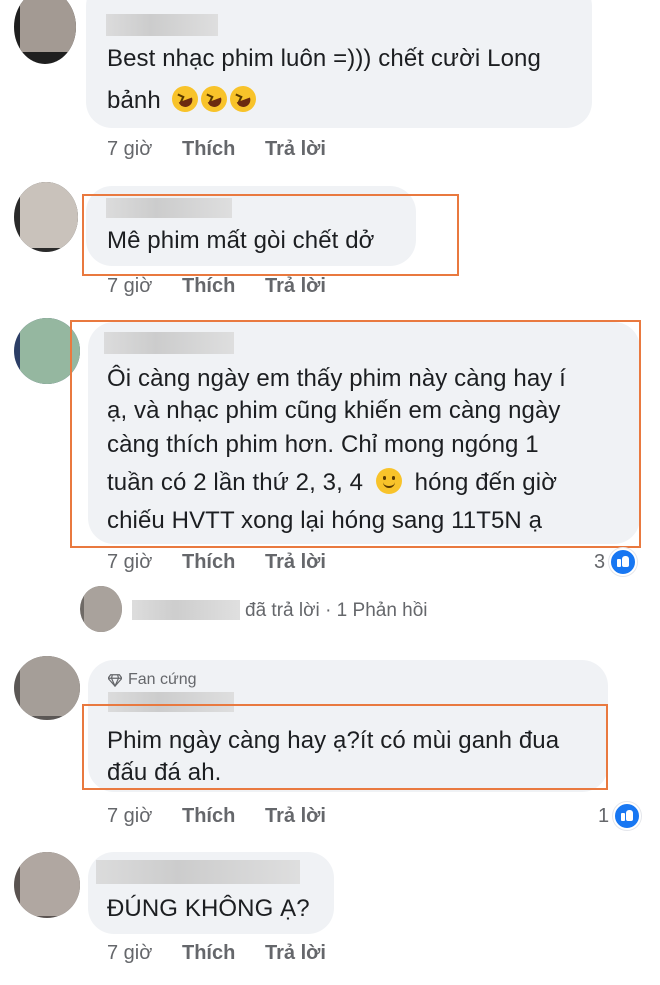 The width and height of the screenshot is (660, 985). I want to click on diamond-icon, so click(115, 680).